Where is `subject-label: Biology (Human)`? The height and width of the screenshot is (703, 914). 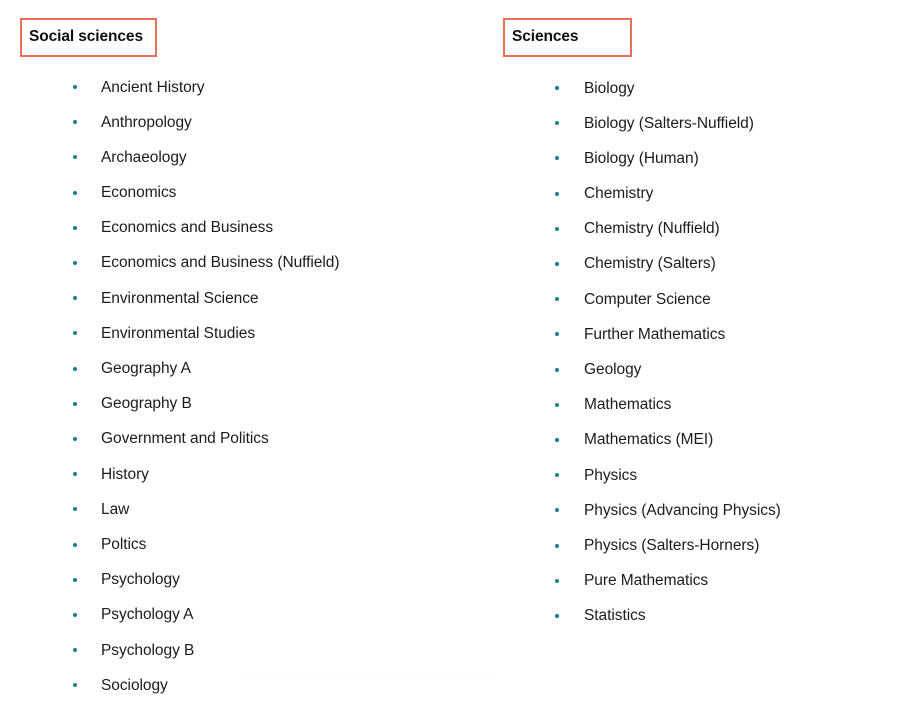 subject-label: Biology (Human) is located at coordinates (641, 158).